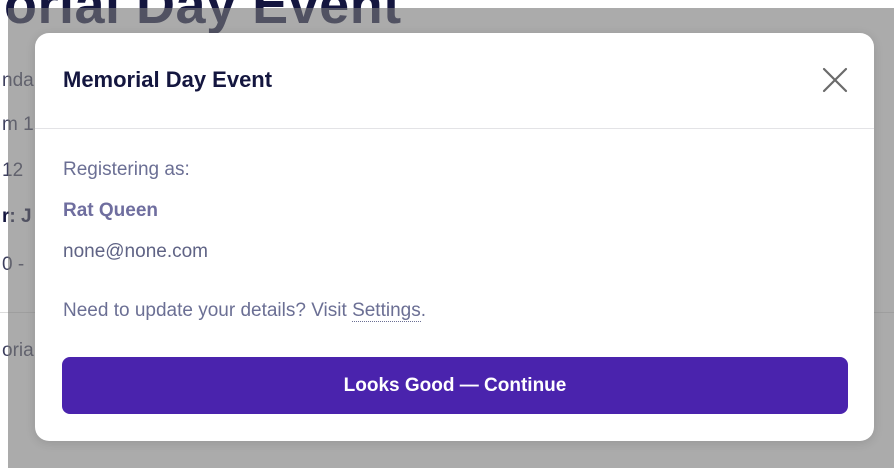  Describe the element at coordinates (111, 210) in the screenshot. I see `user-name: Rat Queen` at that location.